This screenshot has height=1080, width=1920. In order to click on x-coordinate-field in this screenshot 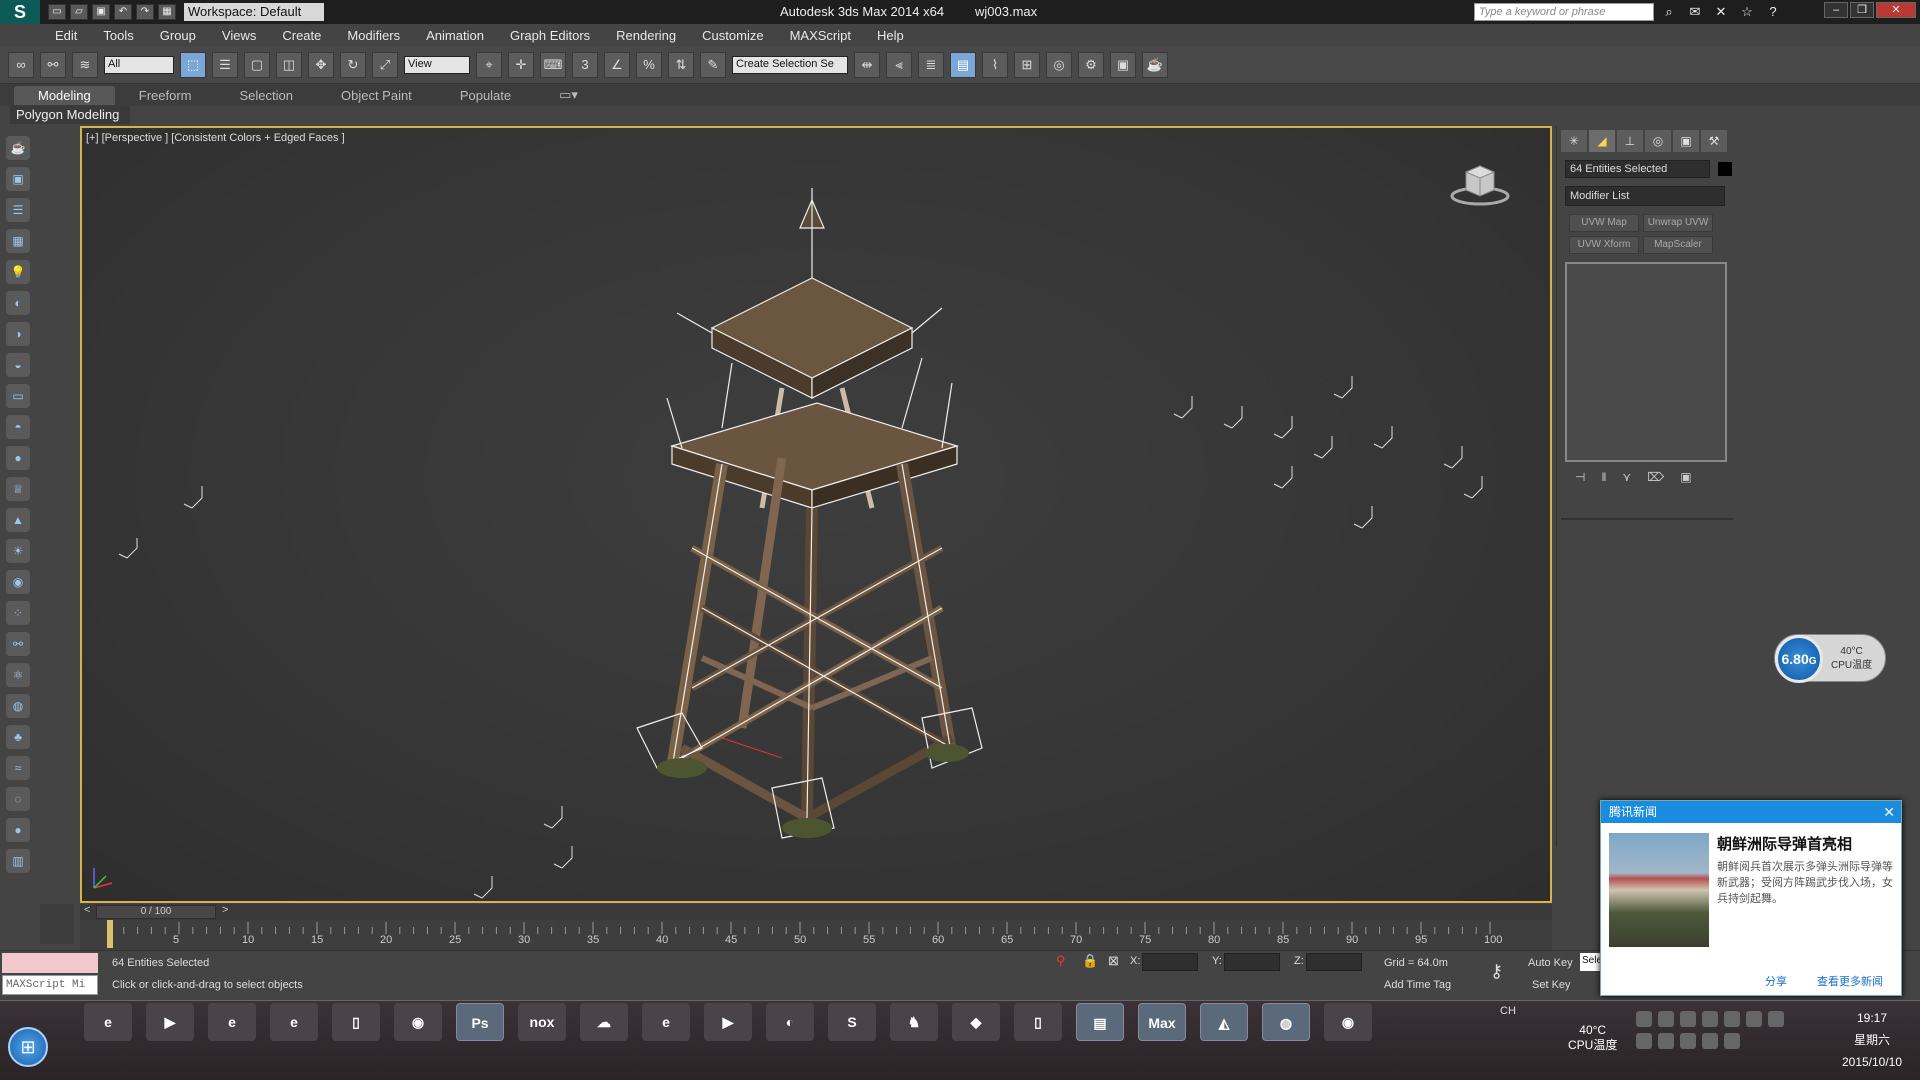, I will do `click(1170, 962)`.